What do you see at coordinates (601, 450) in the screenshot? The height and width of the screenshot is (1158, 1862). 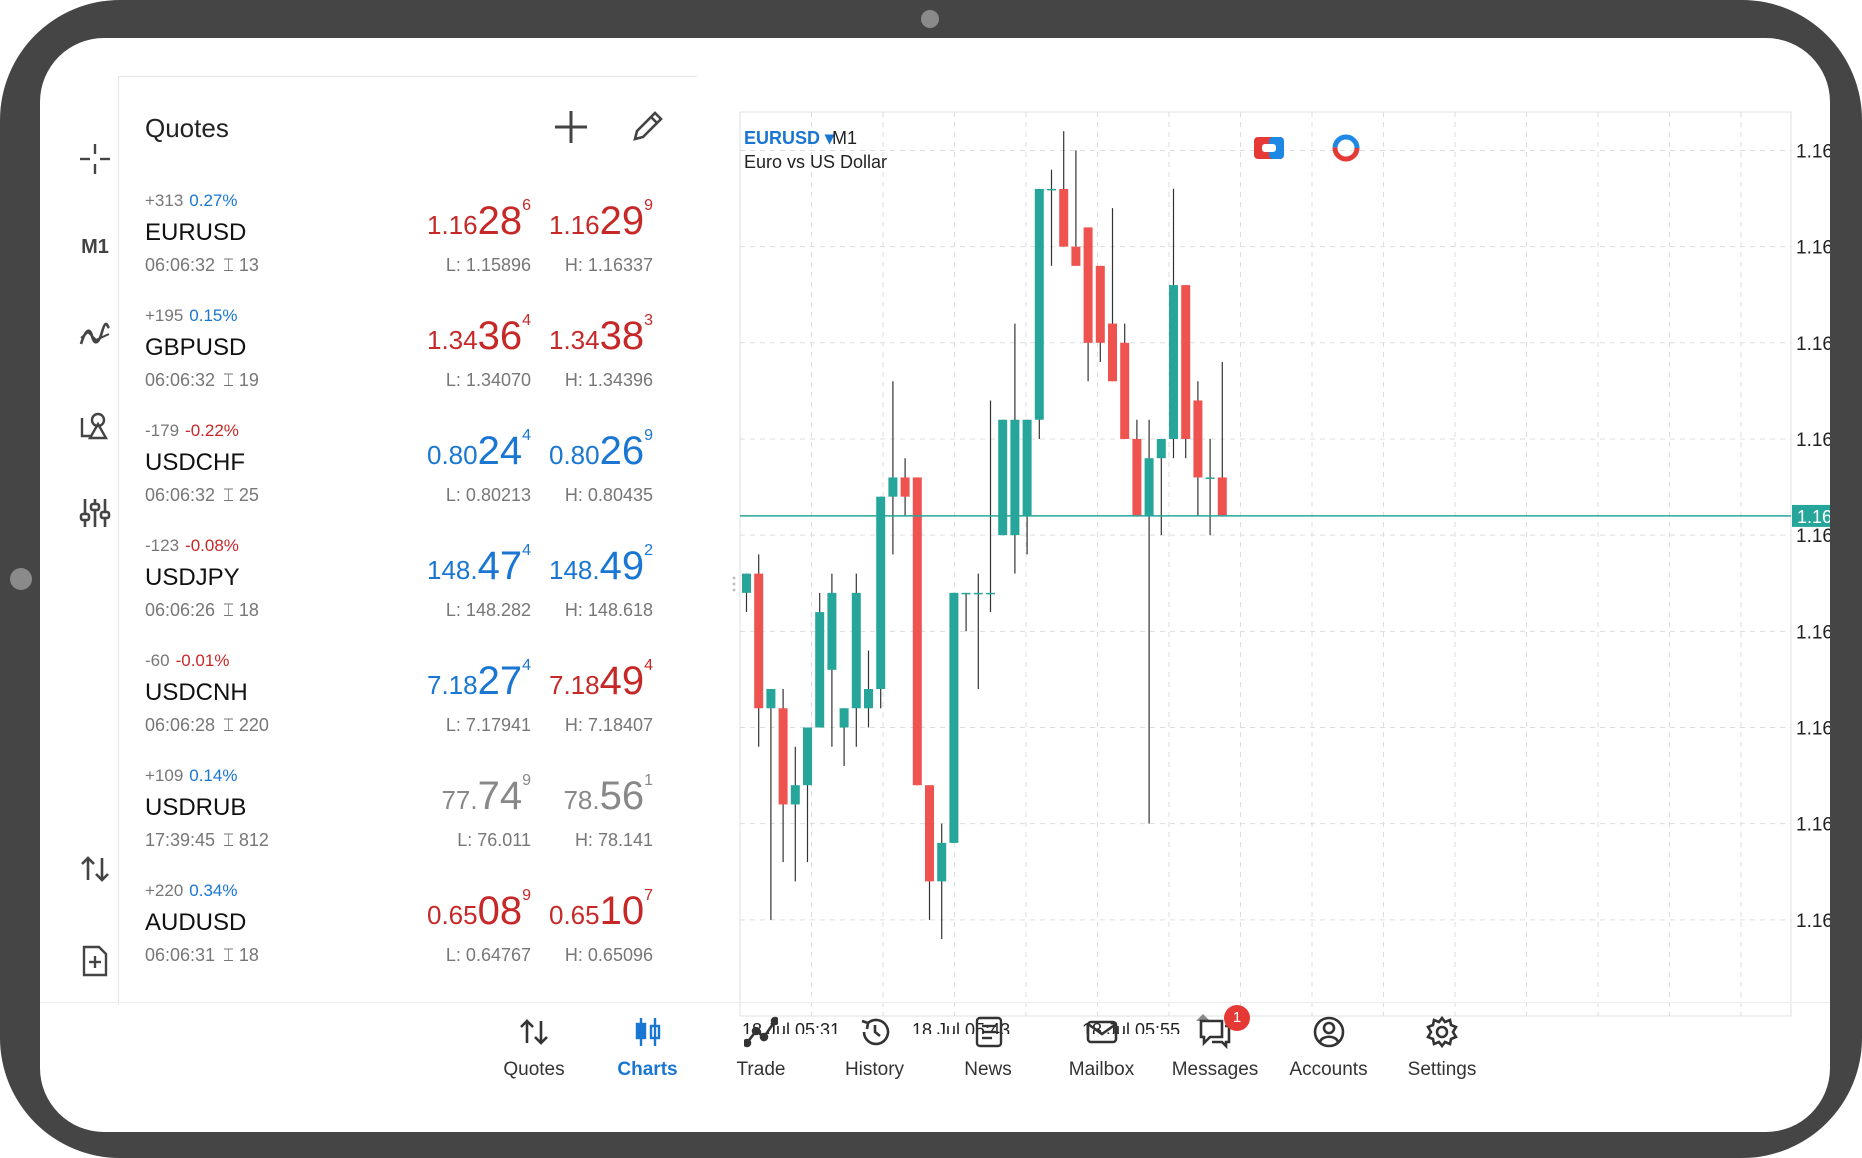 I see `ask-price: 0.80269` at bounding box center [601, 450].